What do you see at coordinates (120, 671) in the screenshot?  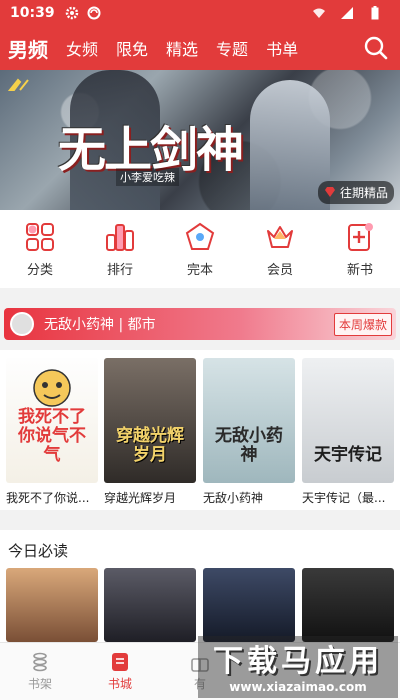 I see `nav-bookstore: 书城` at bounding box center [120, 671].